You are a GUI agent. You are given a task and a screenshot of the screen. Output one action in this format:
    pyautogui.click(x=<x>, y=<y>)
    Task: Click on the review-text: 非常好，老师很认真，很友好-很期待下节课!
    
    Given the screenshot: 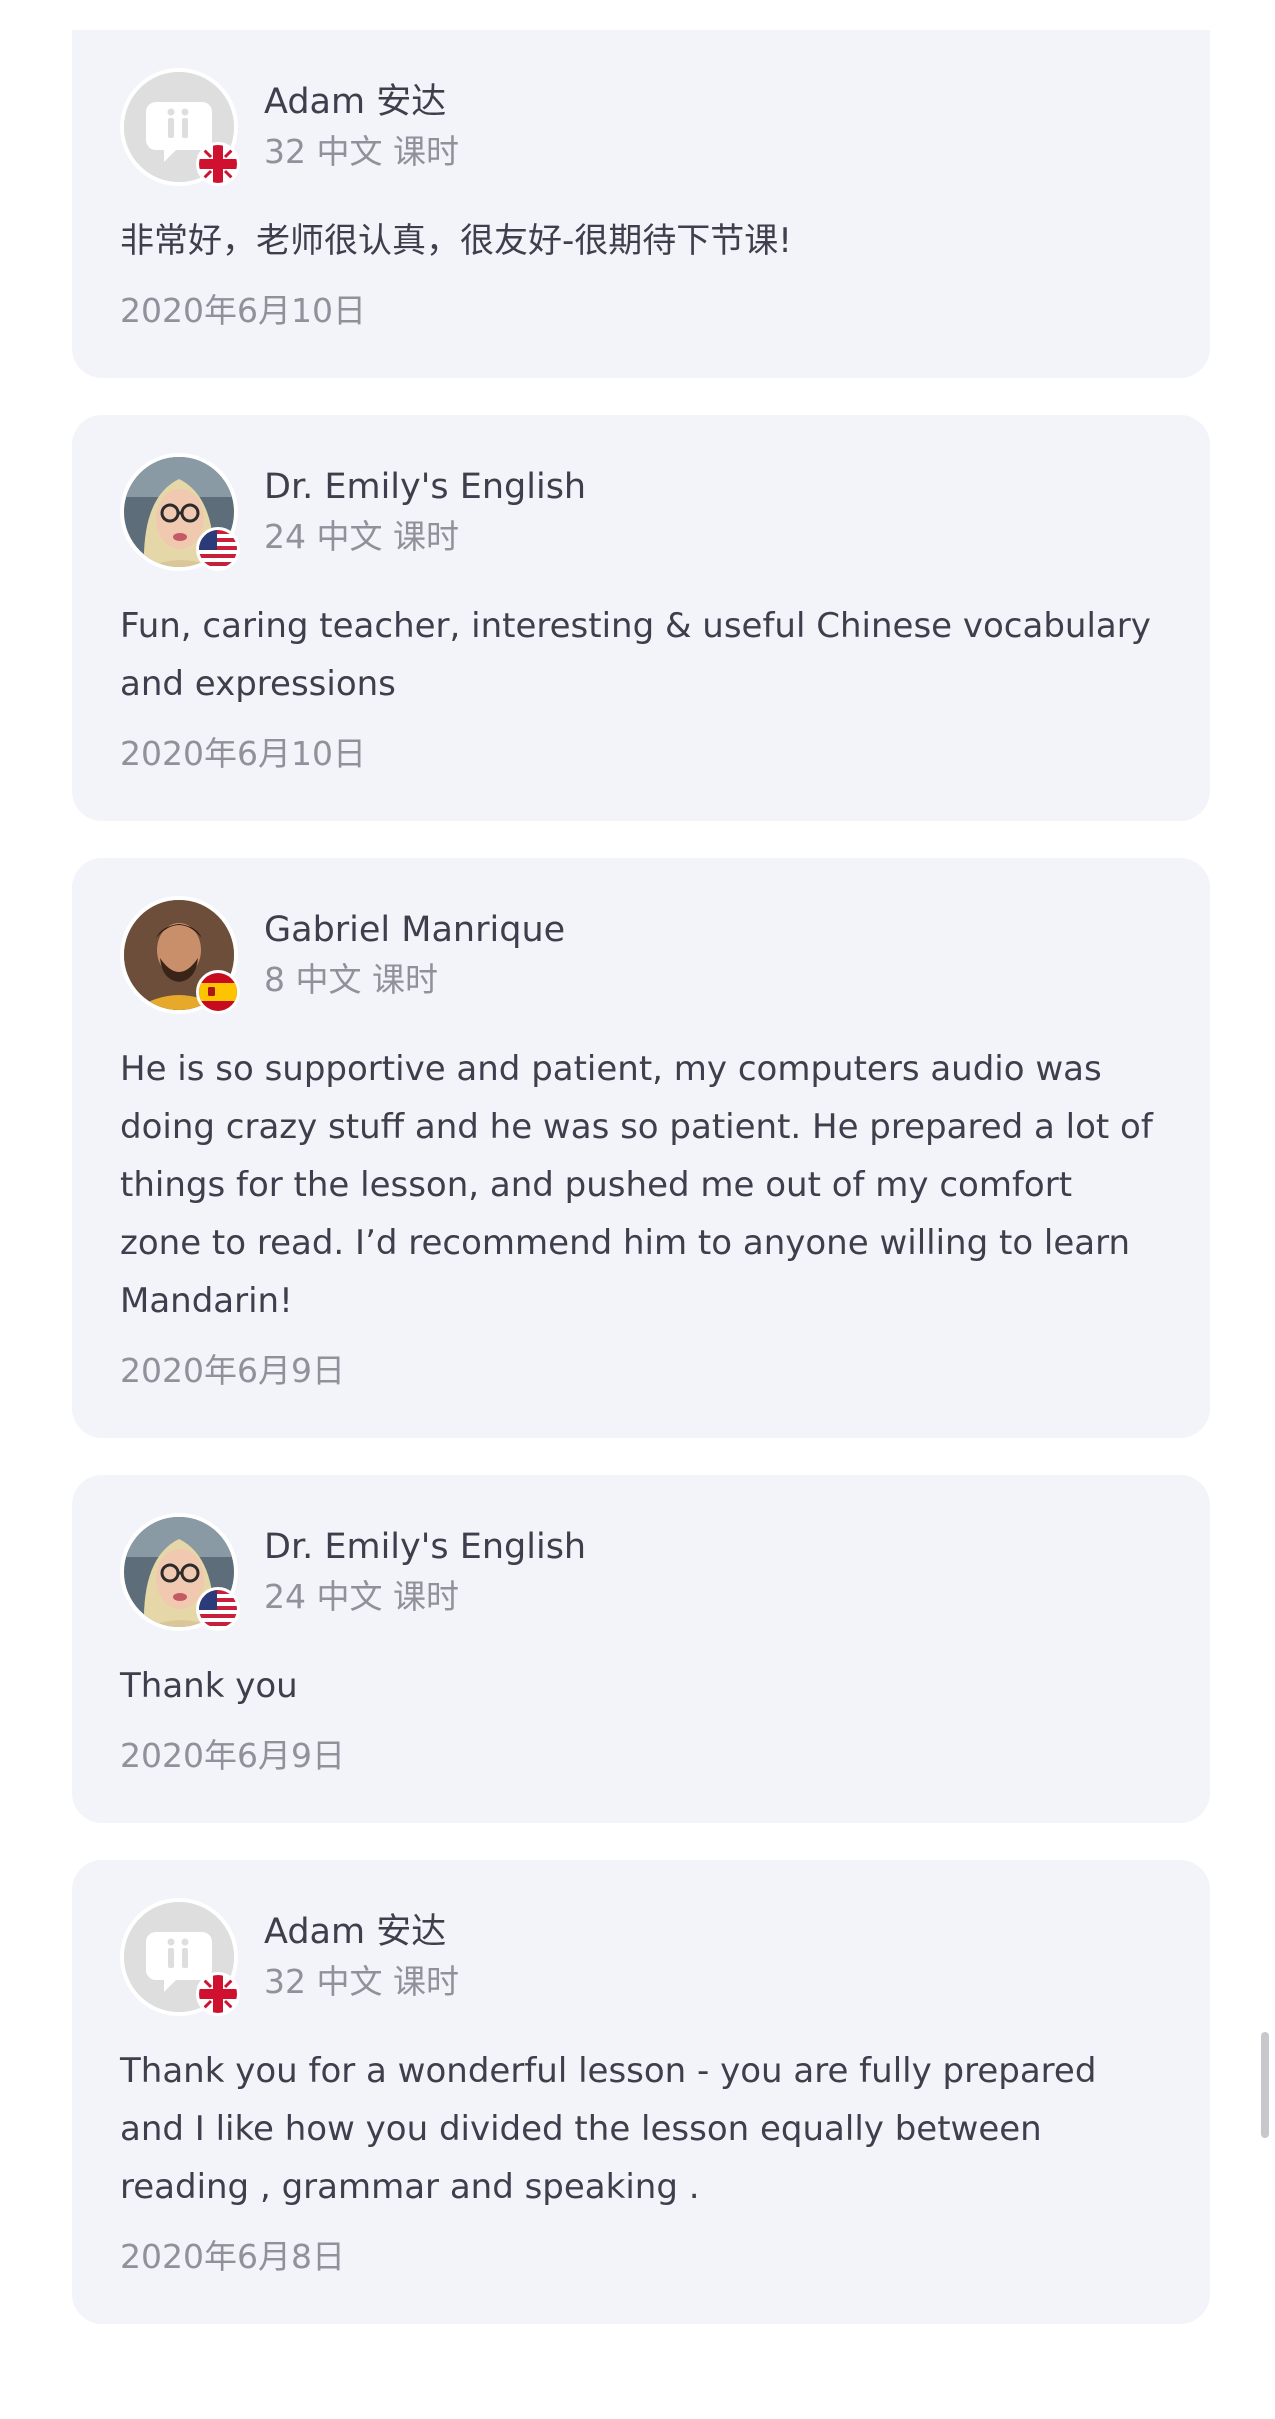 What is the action you would take?
    pyautogui.click(x=456, y=241)
    